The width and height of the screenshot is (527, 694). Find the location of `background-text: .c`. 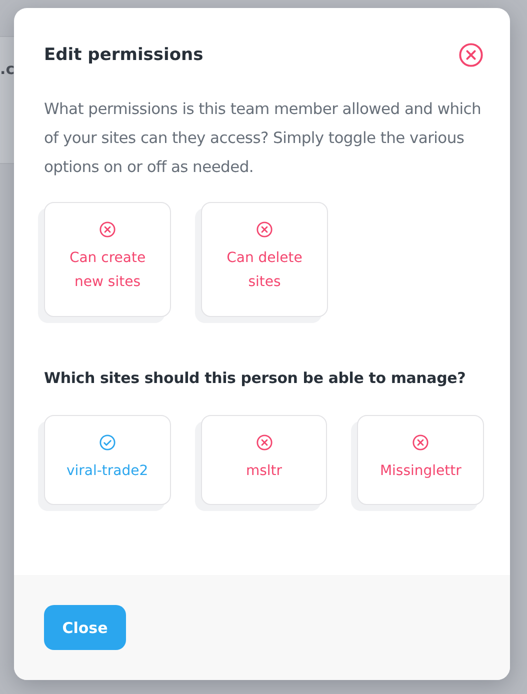

background-text: .c is located at coordinates (7, 69).